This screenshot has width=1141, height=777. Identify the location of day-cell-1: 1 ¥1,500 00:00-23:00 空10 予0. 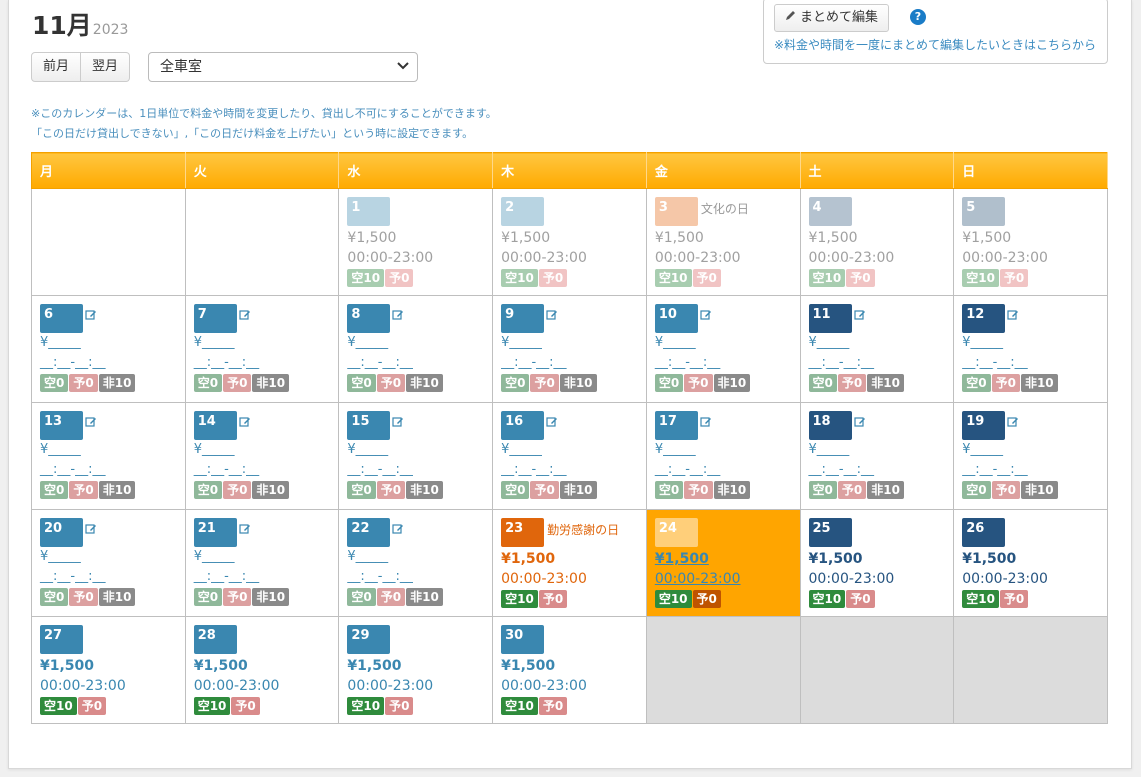
(416, 242).